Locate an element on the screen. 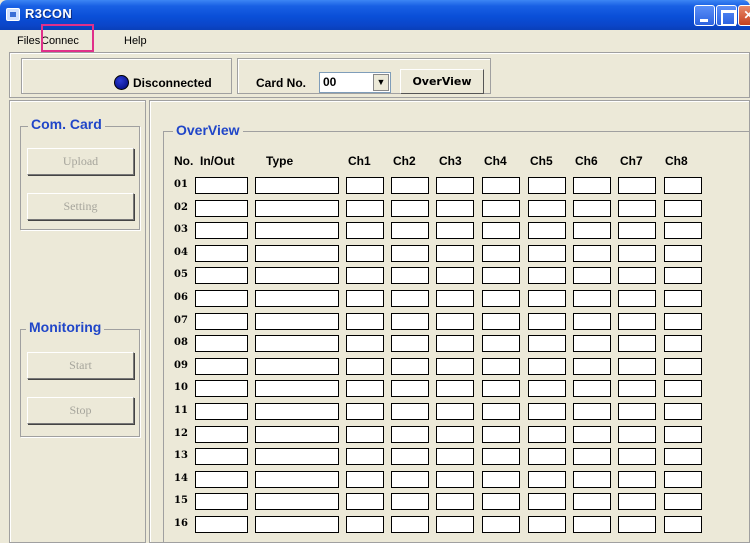  maximize-button is located at coordinates (726, 15).